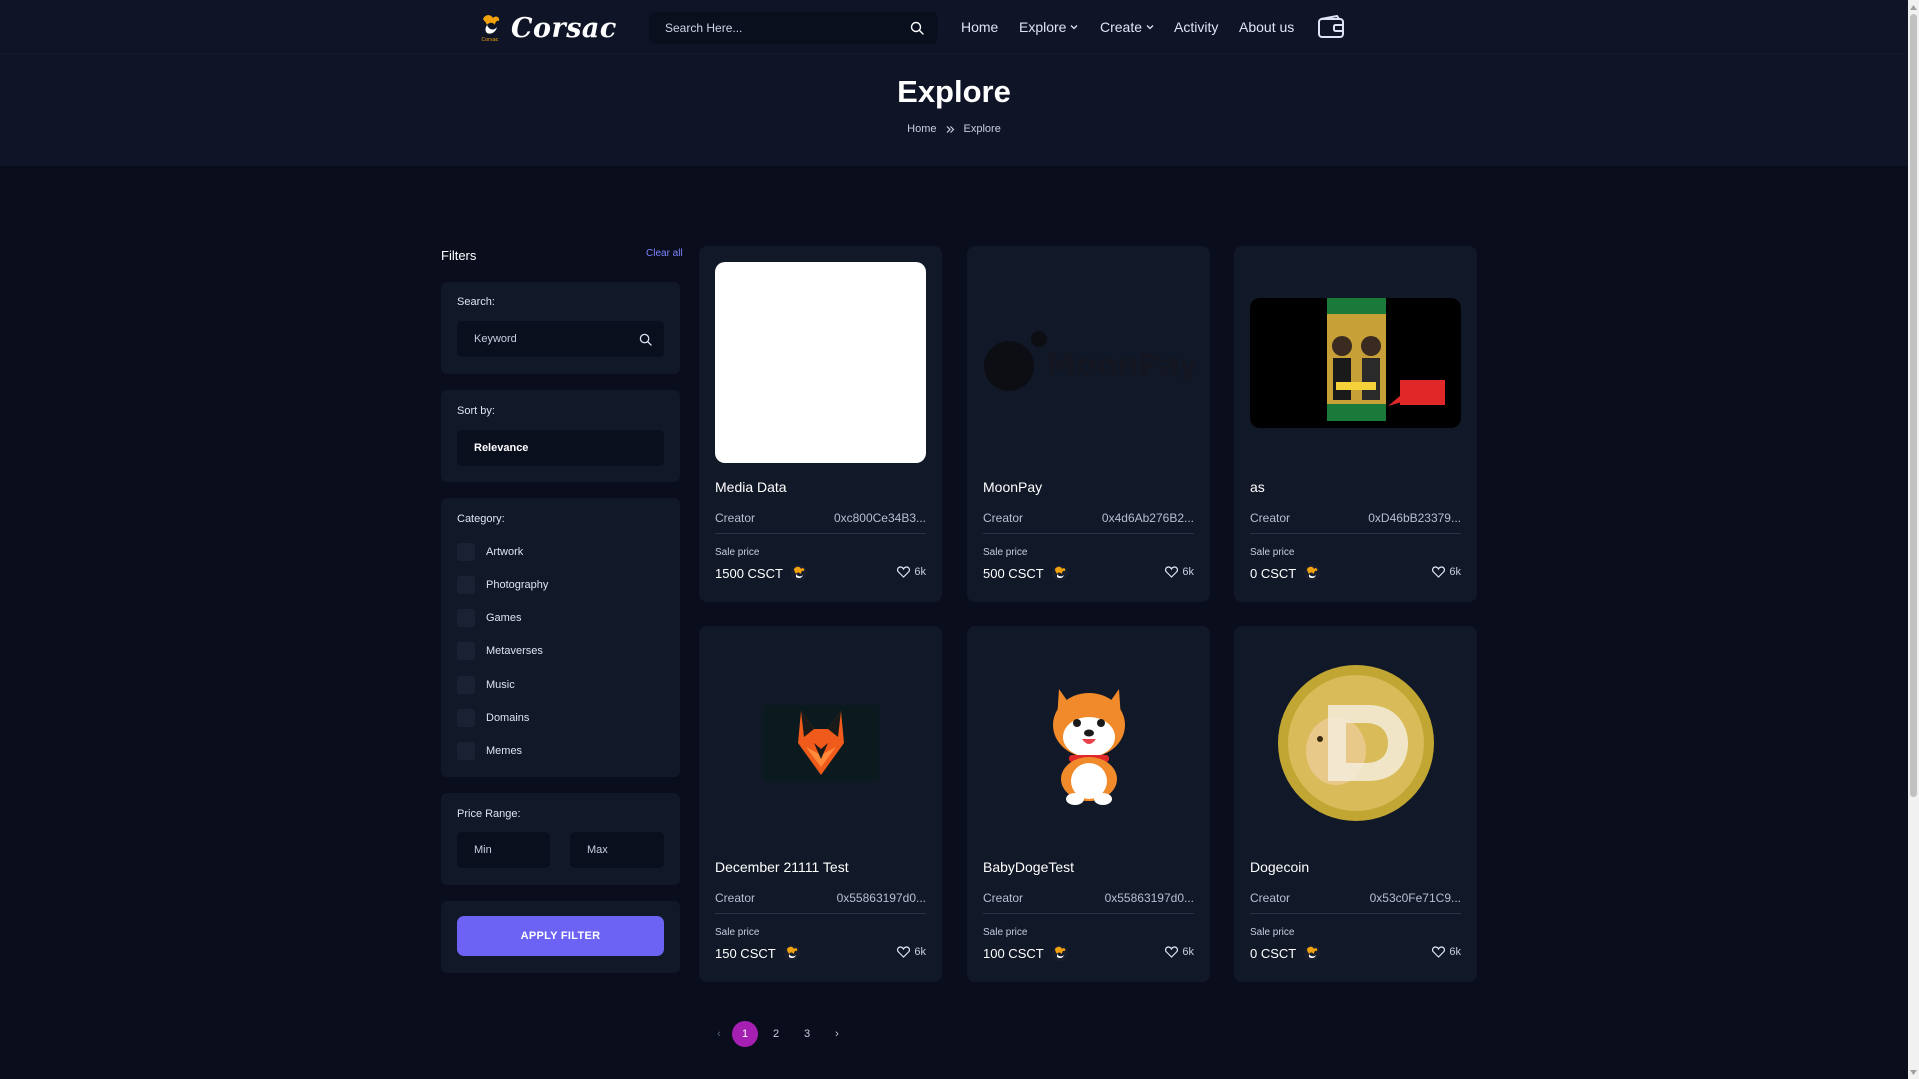  I want to click on creator-label: Creator, so click(735, 898).